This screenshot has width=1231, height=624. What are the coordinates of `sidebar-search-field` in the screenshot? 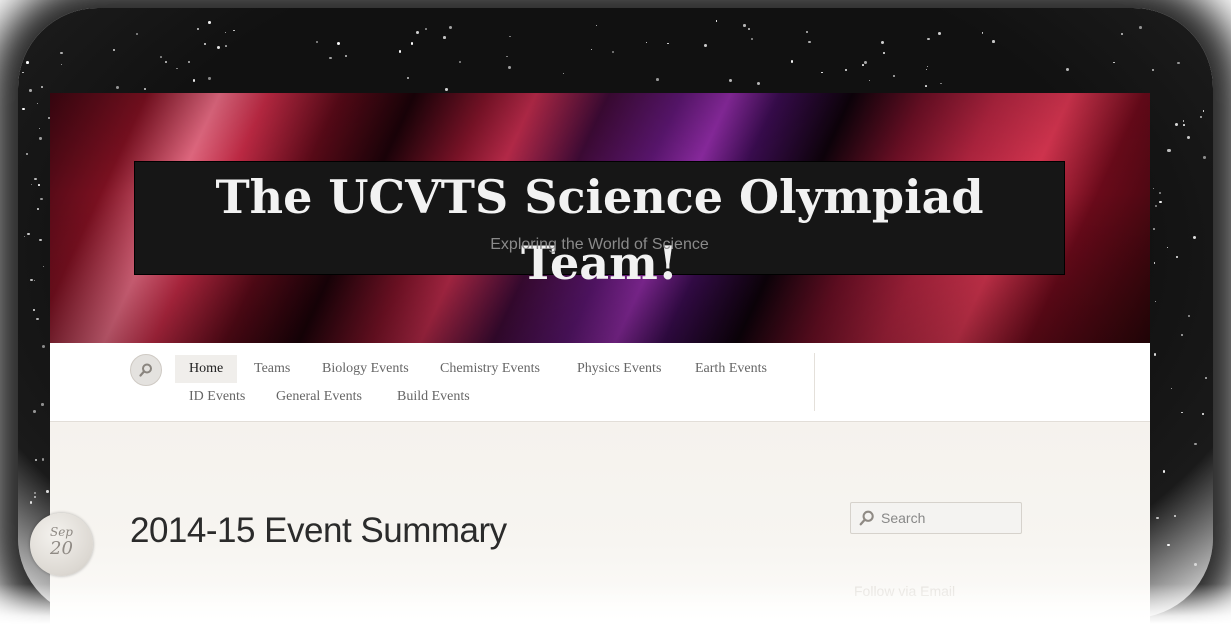 It's located at (936, 518).